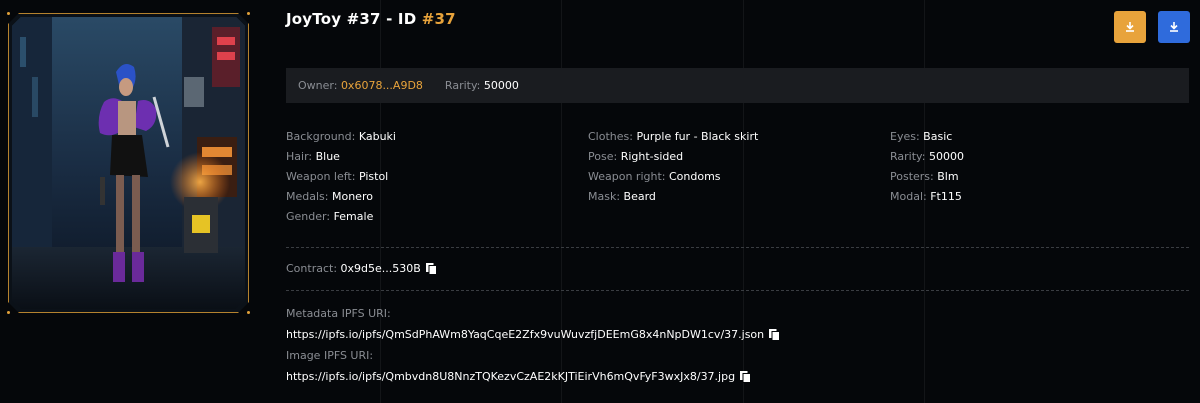  I want to click on attribute-eyes: Eyes: Basic, so click(921, 136).